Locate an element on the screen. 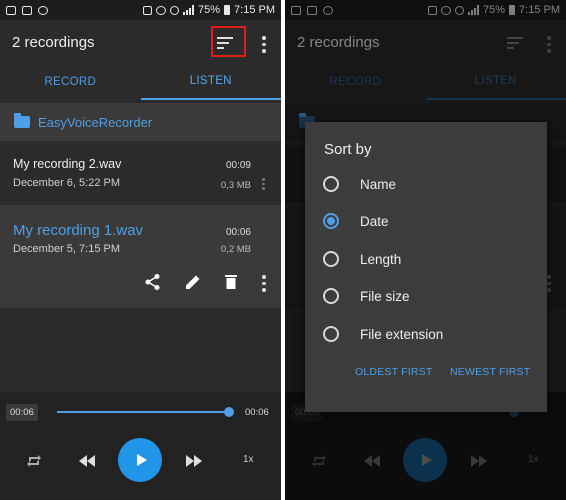  tab-listen: LISTEN is located at coordinates (210, 82).